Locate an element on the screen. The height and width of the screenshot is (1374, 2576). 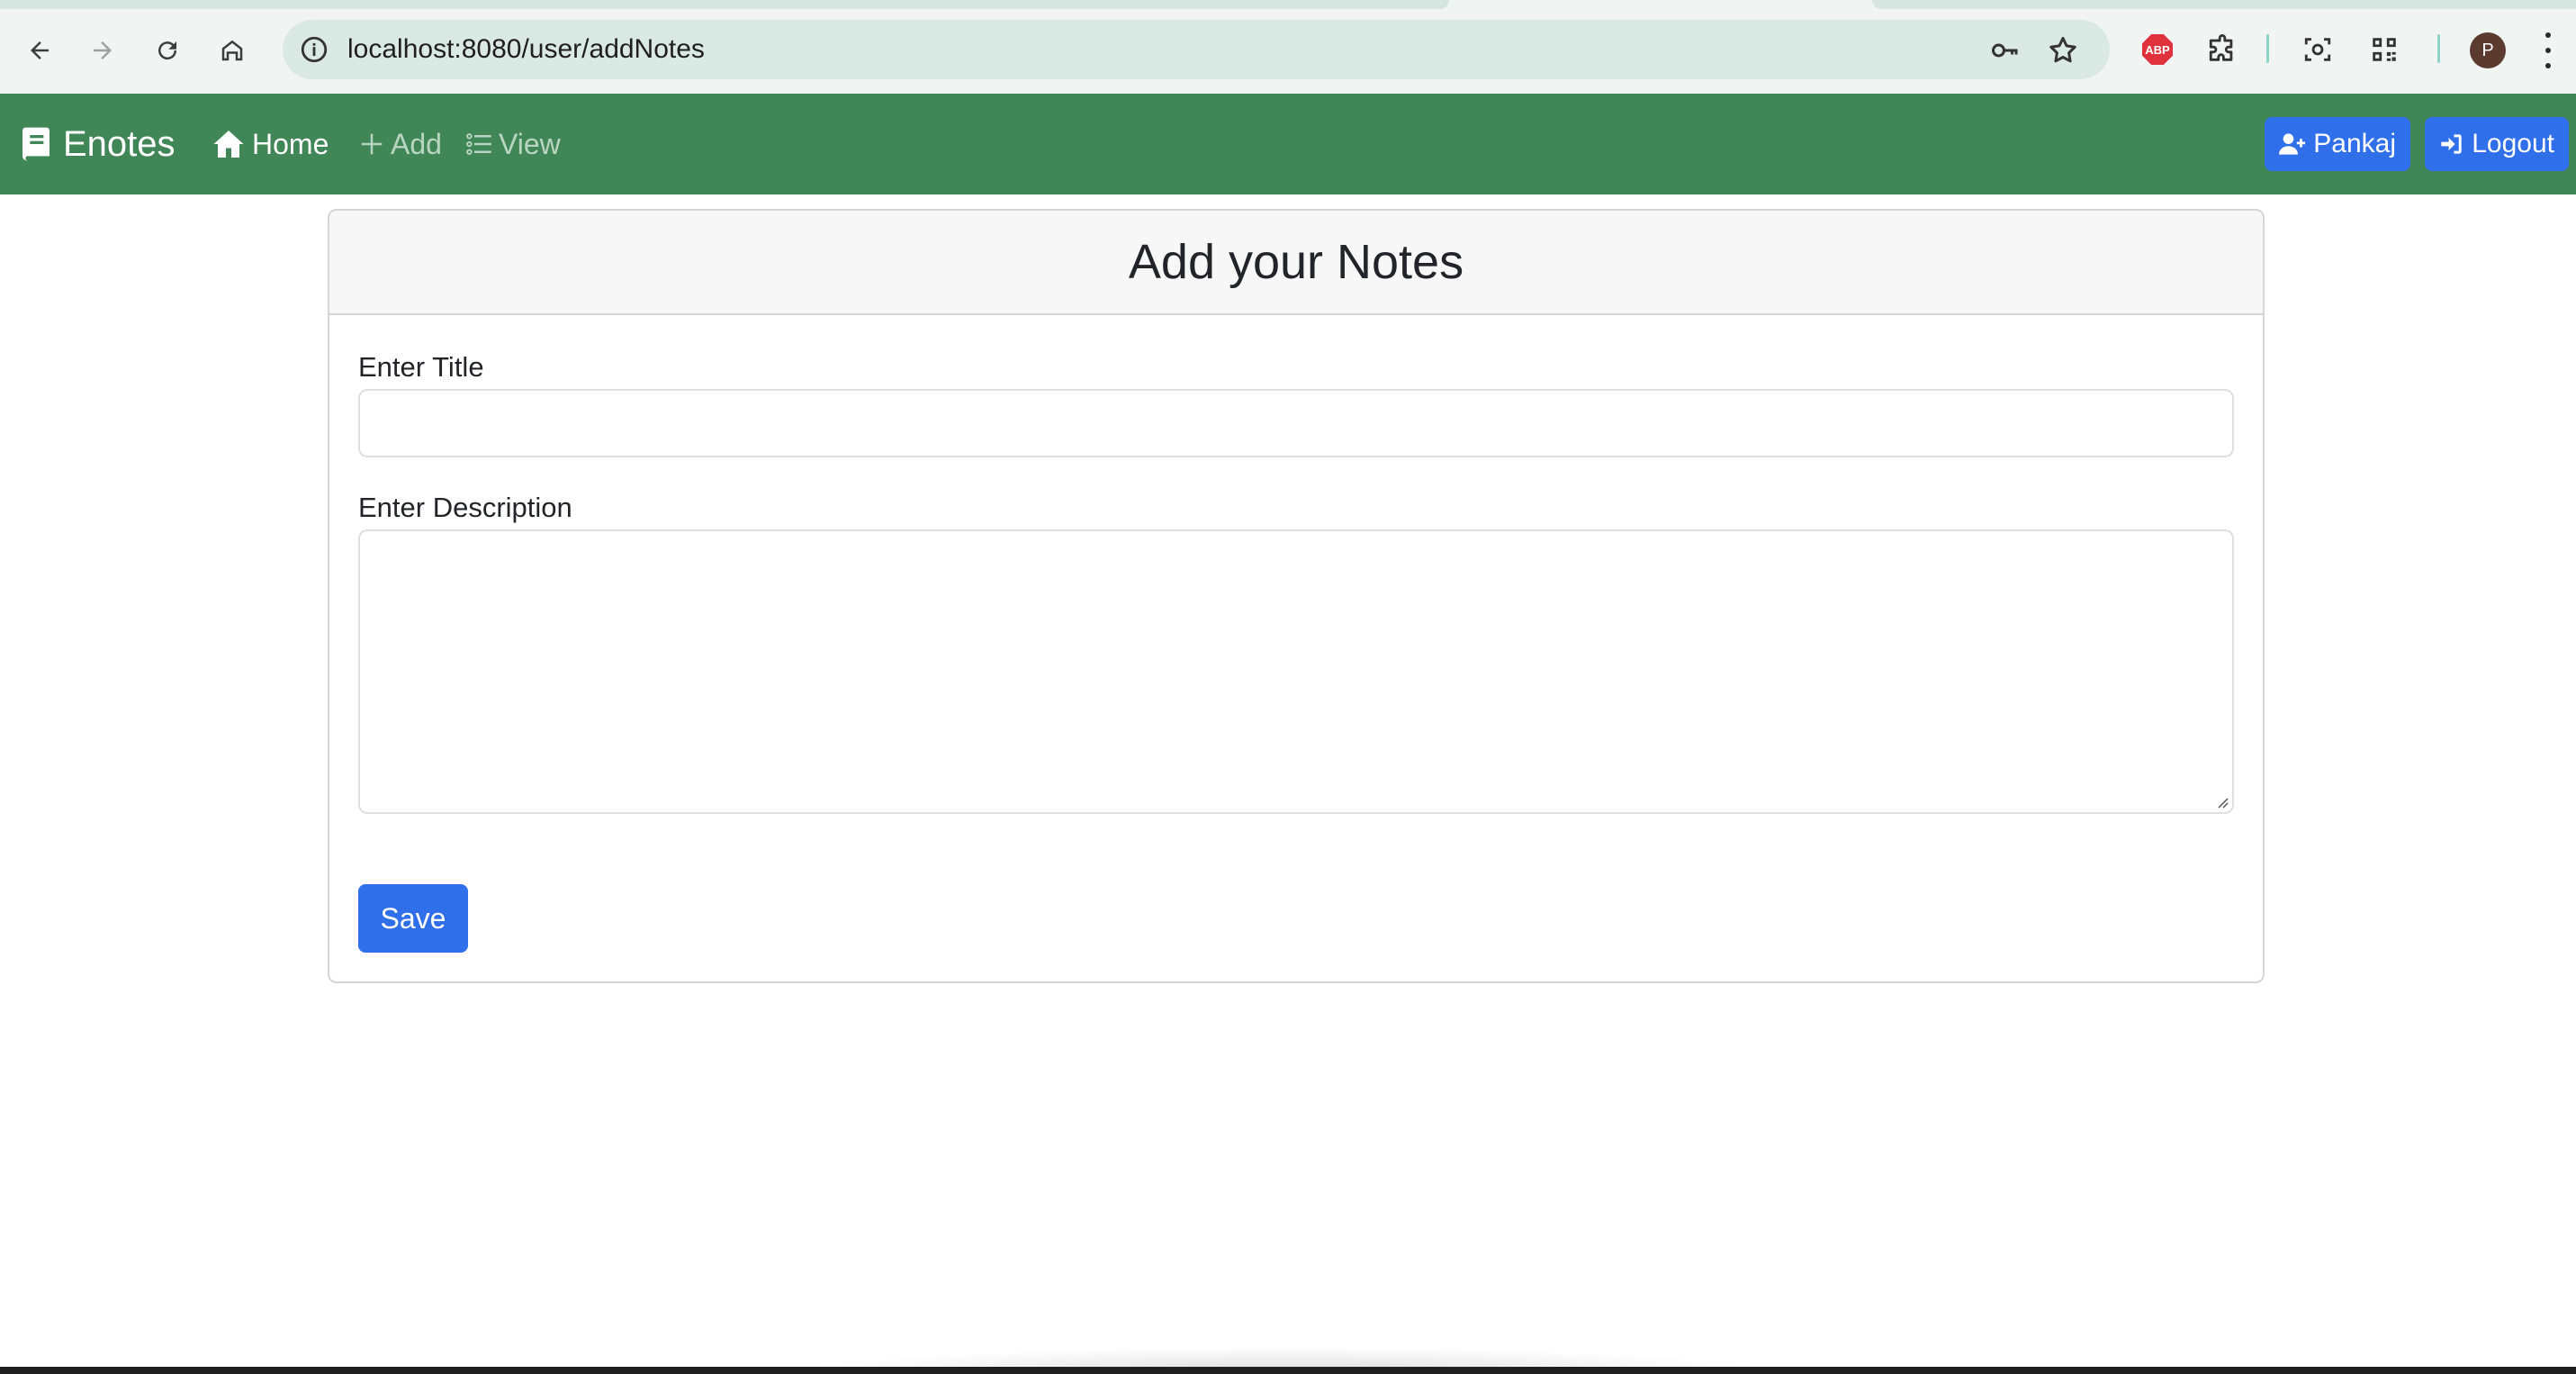
reload-icon is located at coordinates (167, 50).